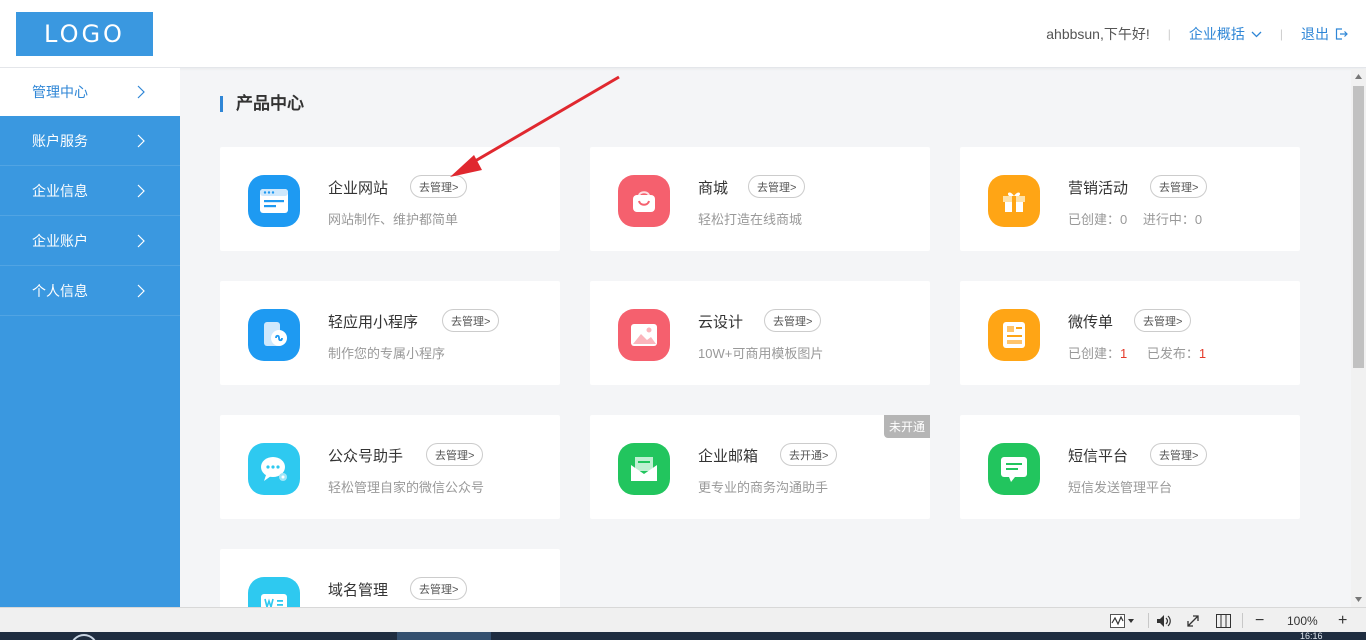 Image resolution: width=1366 pixels, height=640 pixels. What do you see at coordinates (60, 92) in the screenshot?
I see `sidebar-item-label: 管理中心` at bounding box center [60, 92].